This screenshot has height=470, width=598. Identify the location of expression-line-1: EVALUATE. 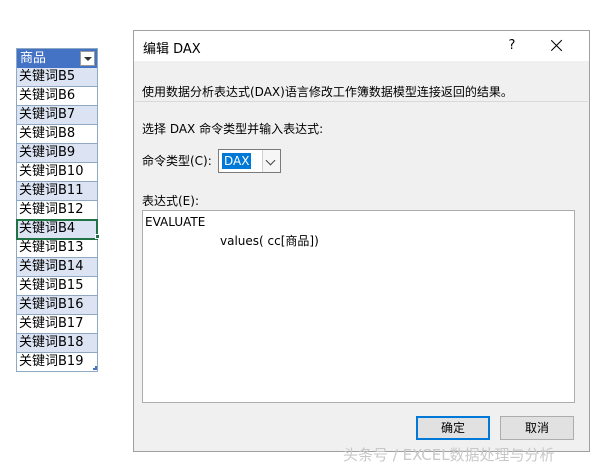
(175, 222).